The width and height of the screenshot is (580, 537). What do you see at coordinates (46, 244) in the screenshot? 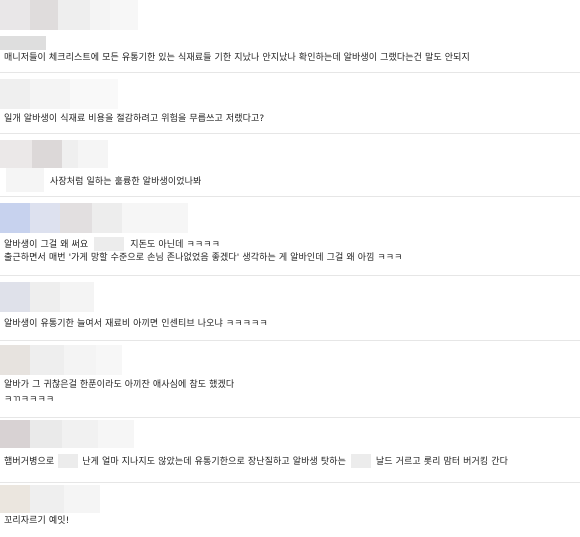
I see `comment-text-part: 알바생이 그걸 왜 써요` at bounding box center [46, 244].